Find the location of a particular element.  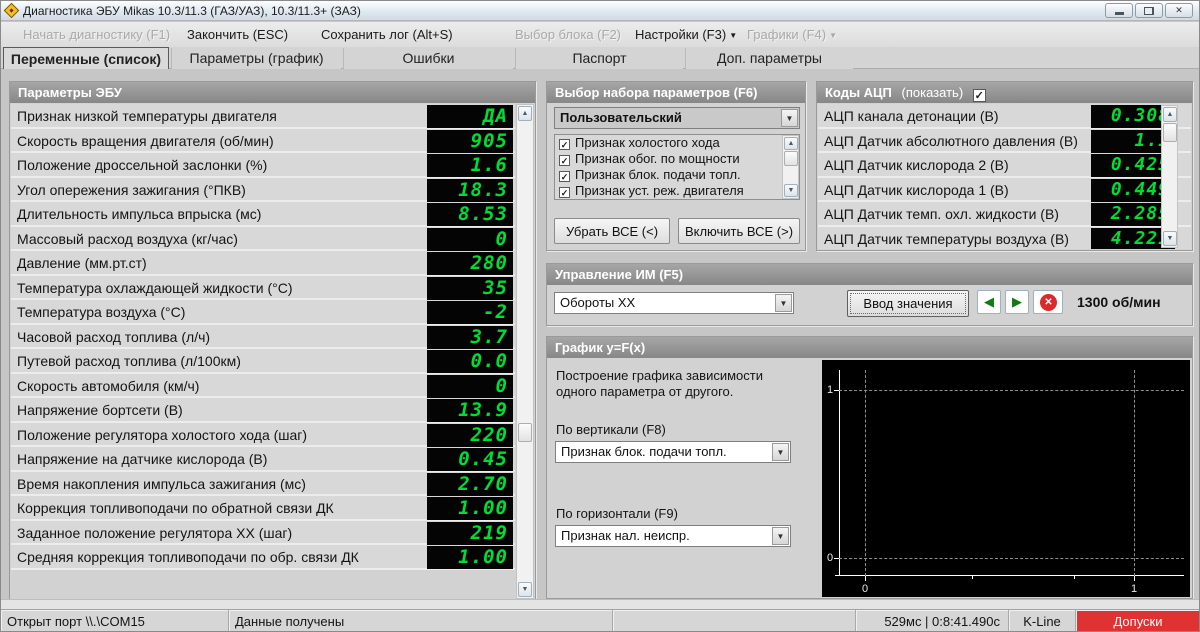

stop-button: ✕ is located at coordinates (1048, 302).